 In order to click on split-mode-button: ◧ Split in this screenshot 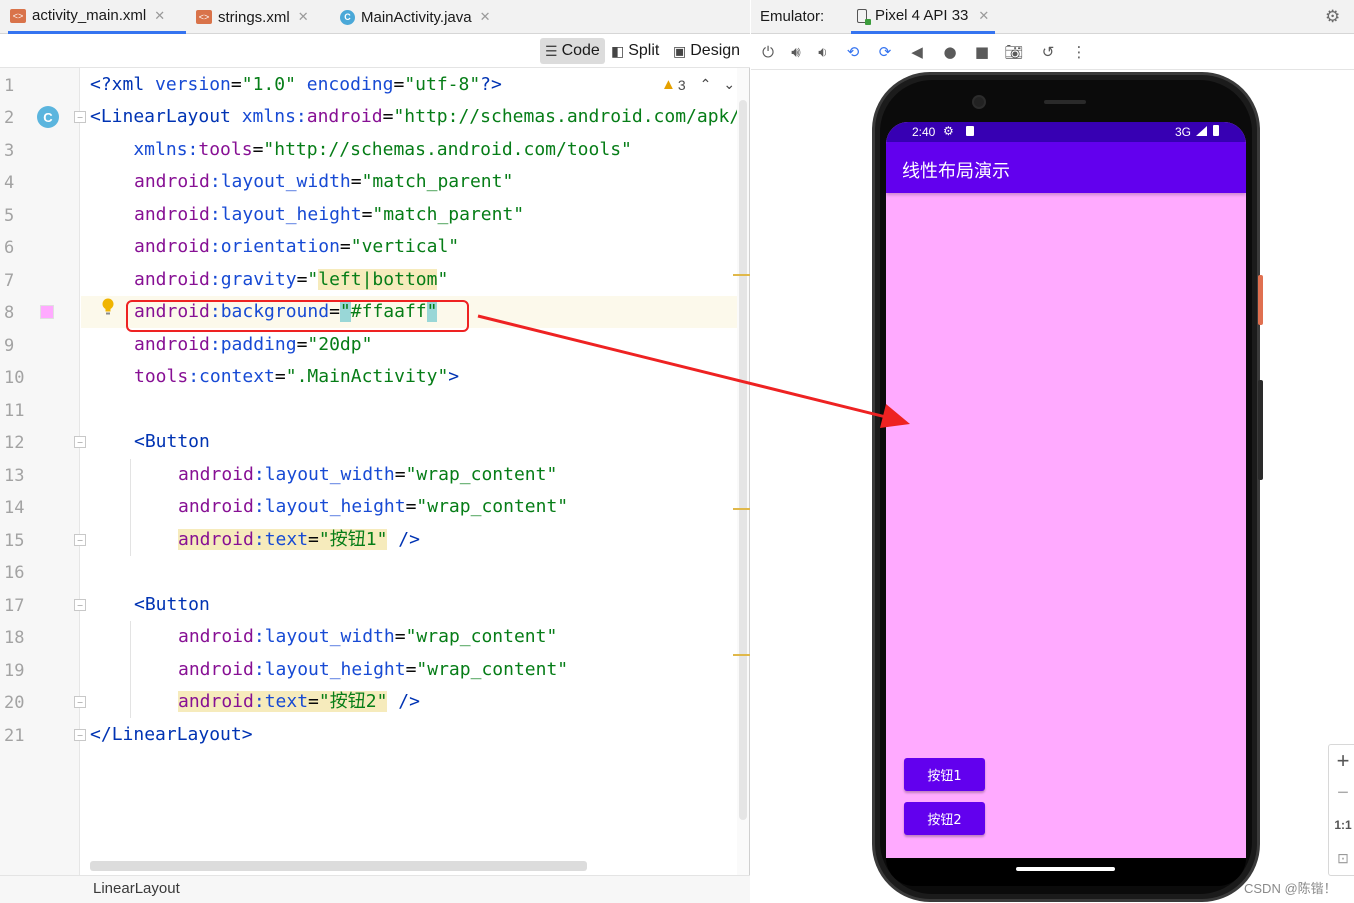, I will do `click(635, 51)`.